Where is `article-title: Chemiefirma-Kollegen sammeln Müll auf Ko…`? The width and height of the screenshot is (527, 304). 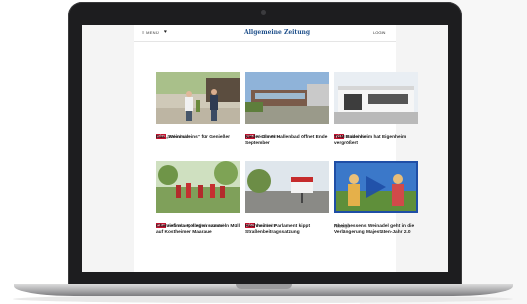 article-title: Chemiefirma-Kollegen sammeln Müll auf Ko… is located at coordinates (198, 230).